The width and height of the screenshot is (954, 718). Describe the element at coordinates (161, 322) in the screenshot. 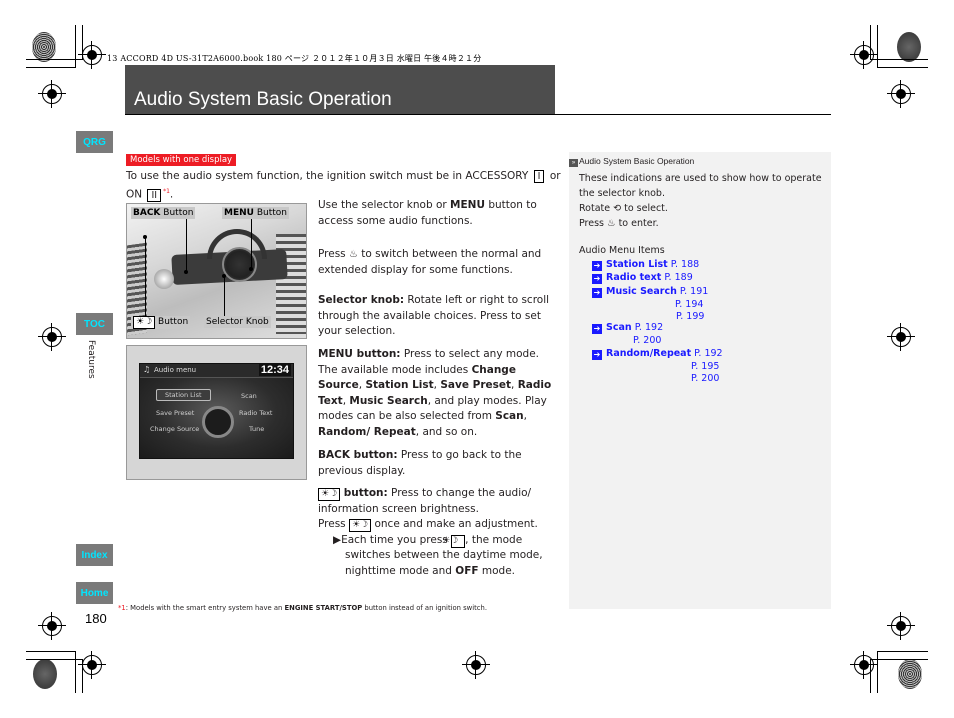

I see `dimmer-button-label: ☀☽ Button` at that location.